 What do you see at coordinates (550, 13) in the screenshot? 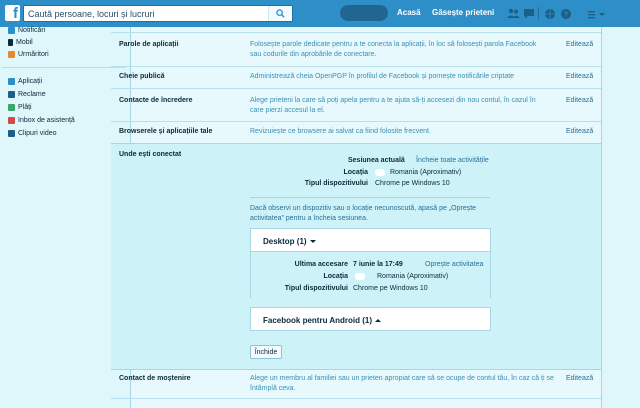
I see `globe-icon` at bounding box center [550, 13].